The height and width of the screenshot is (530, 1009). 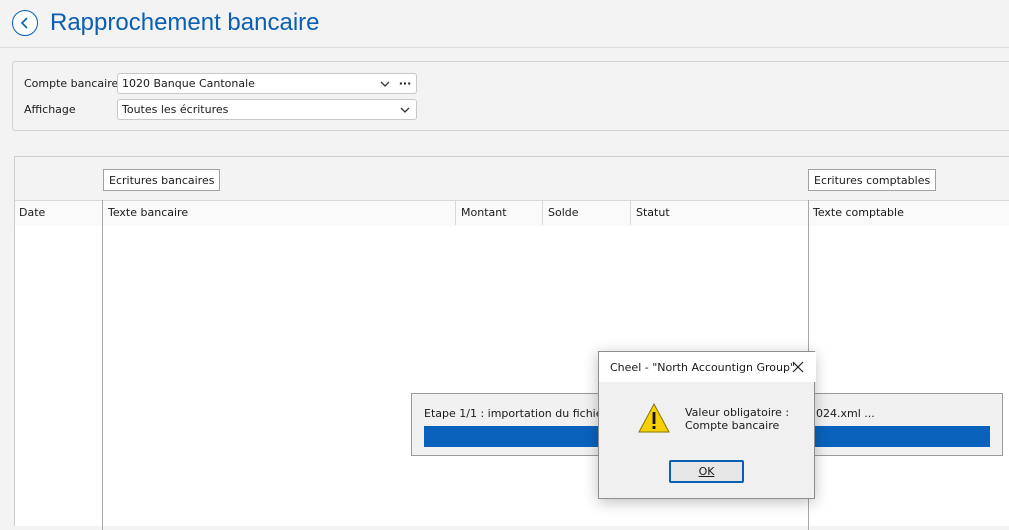 What do you see at coordinates (267, 83) in the screenshot?
I see `compte-bancaire-select: 1020 Banque Cantonale ···` at bounding box center [267, 83].